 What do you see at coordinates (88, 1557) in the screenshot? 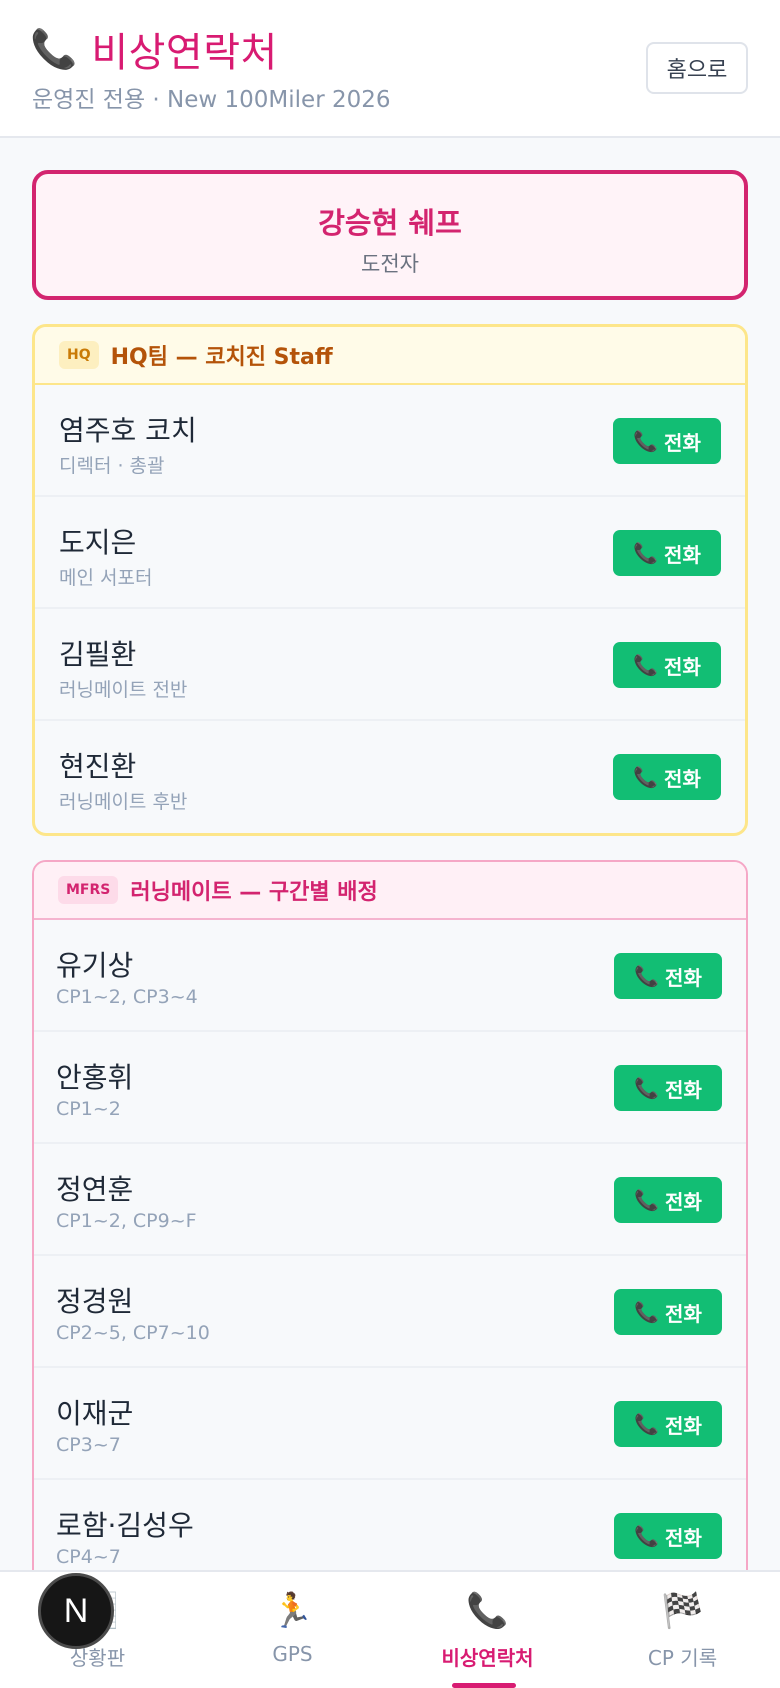
I see `contact-section: CP4~7` at bounding box center [88, 1557].